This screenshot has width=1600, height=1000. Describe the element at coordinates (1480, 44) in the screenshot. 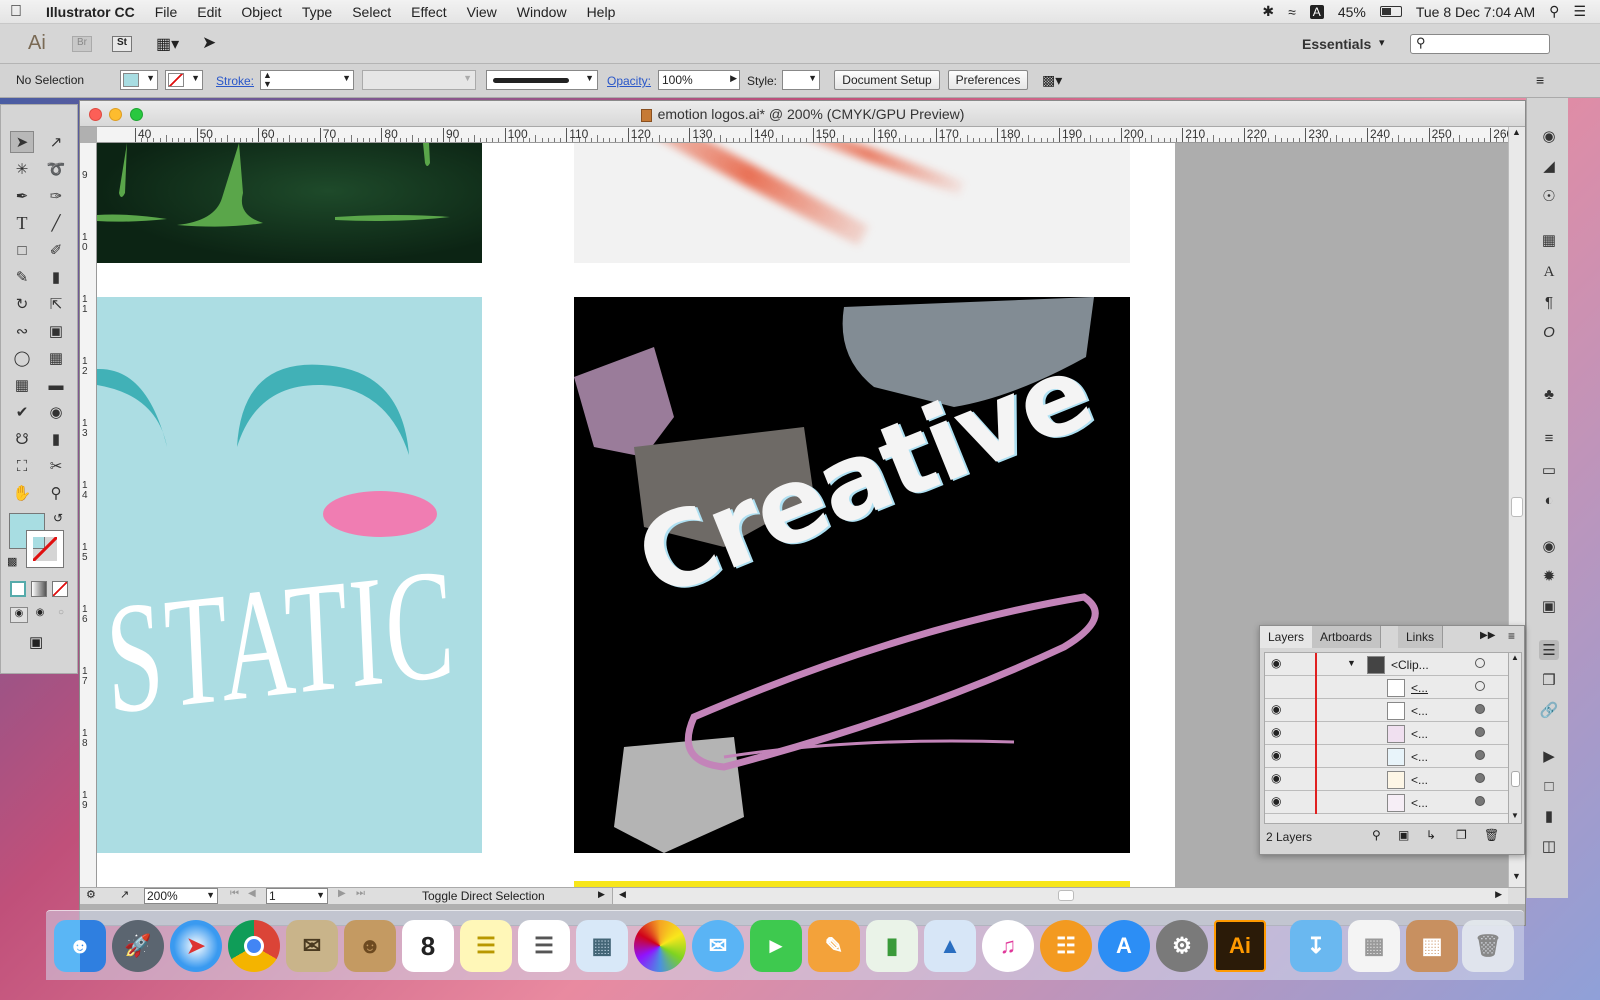

I see `help-search-input: ⚲` at that location.